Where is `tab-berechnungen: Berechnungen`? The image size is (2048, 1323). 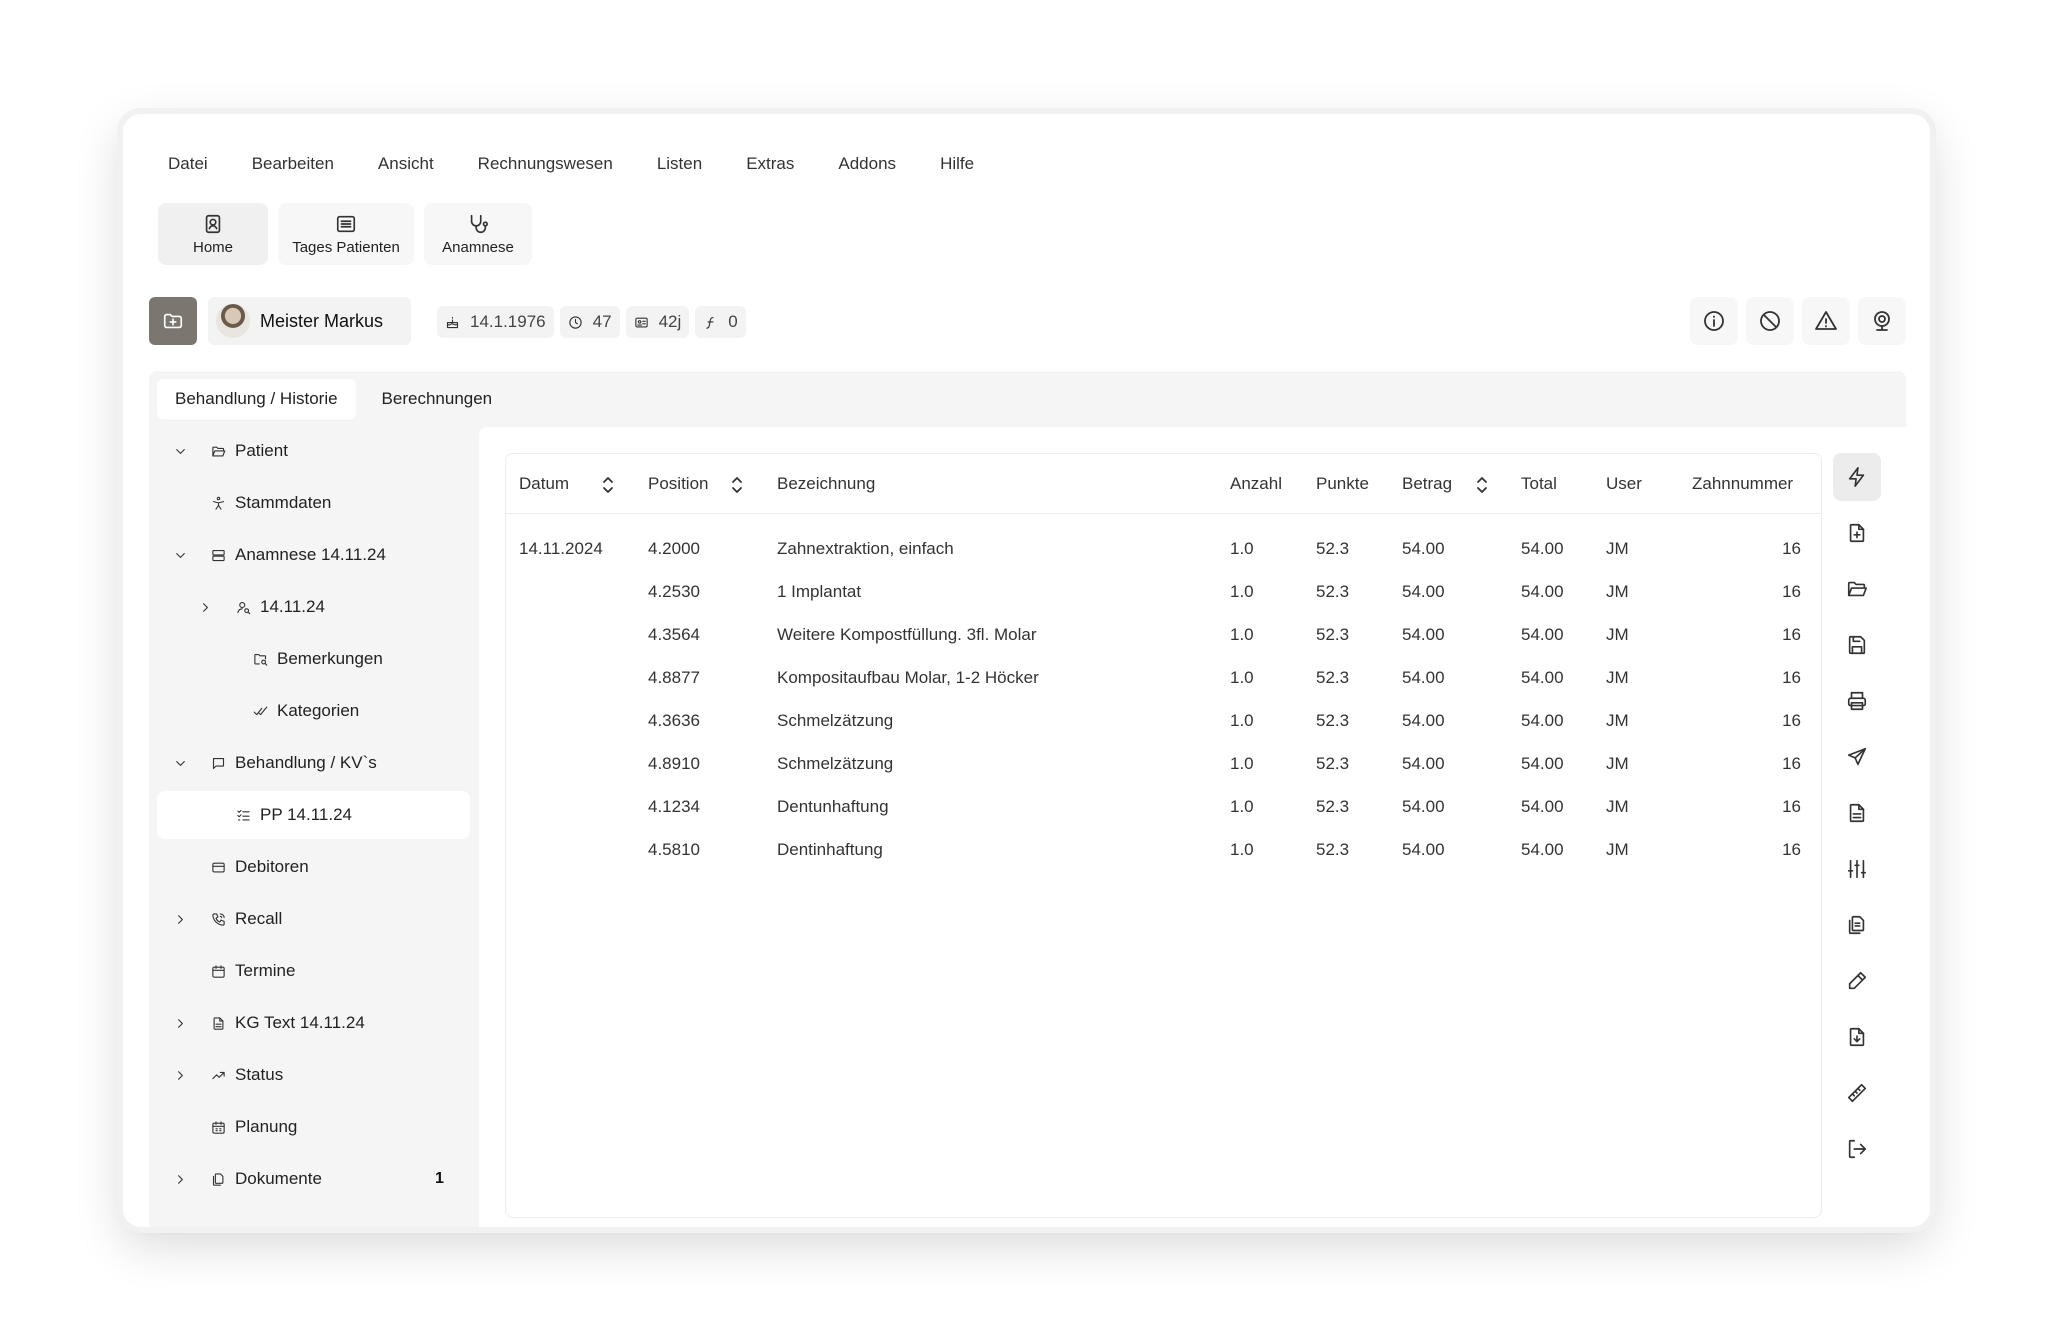
tab-berechnungen: Berechnungen is located at coordinates (437, 399).